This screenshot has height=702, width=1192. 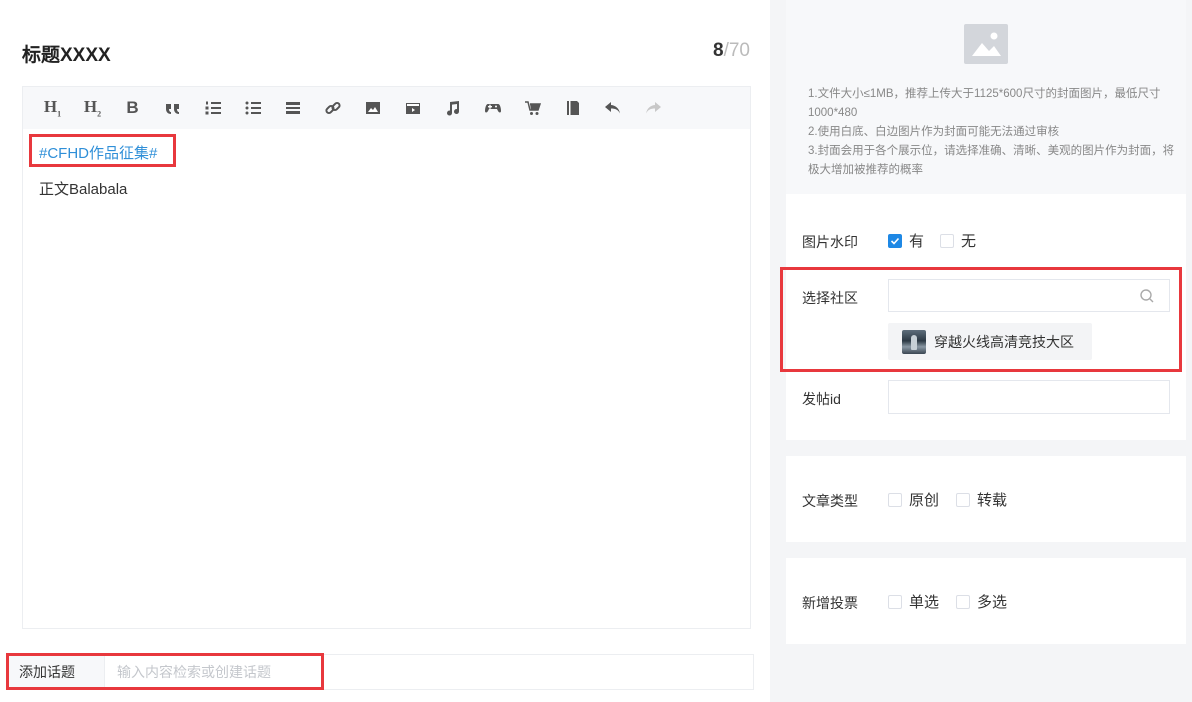 I want to click on music-button, so click(x=452, y=108).